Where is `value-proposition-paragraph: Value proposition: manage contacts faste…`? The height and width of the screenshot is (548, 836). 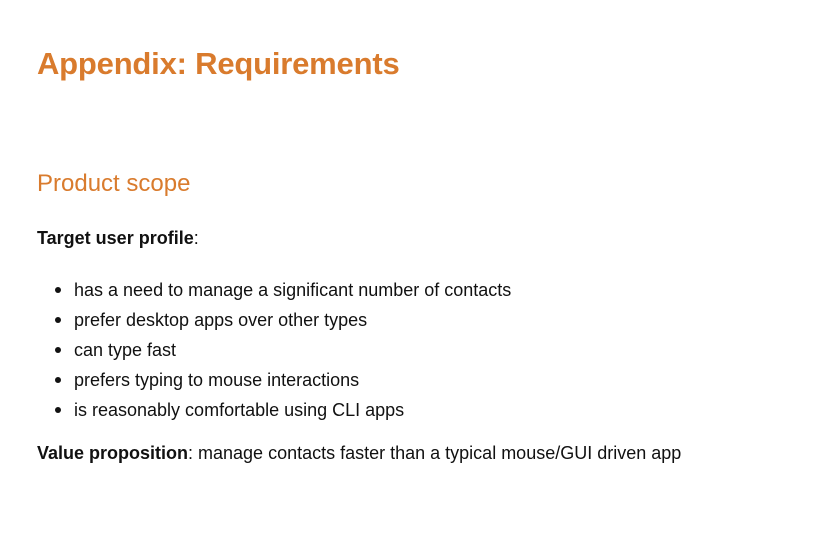
value-proposition-paragraph: Value proposition: manage contacts faste… is located at coordinates (359, 453).